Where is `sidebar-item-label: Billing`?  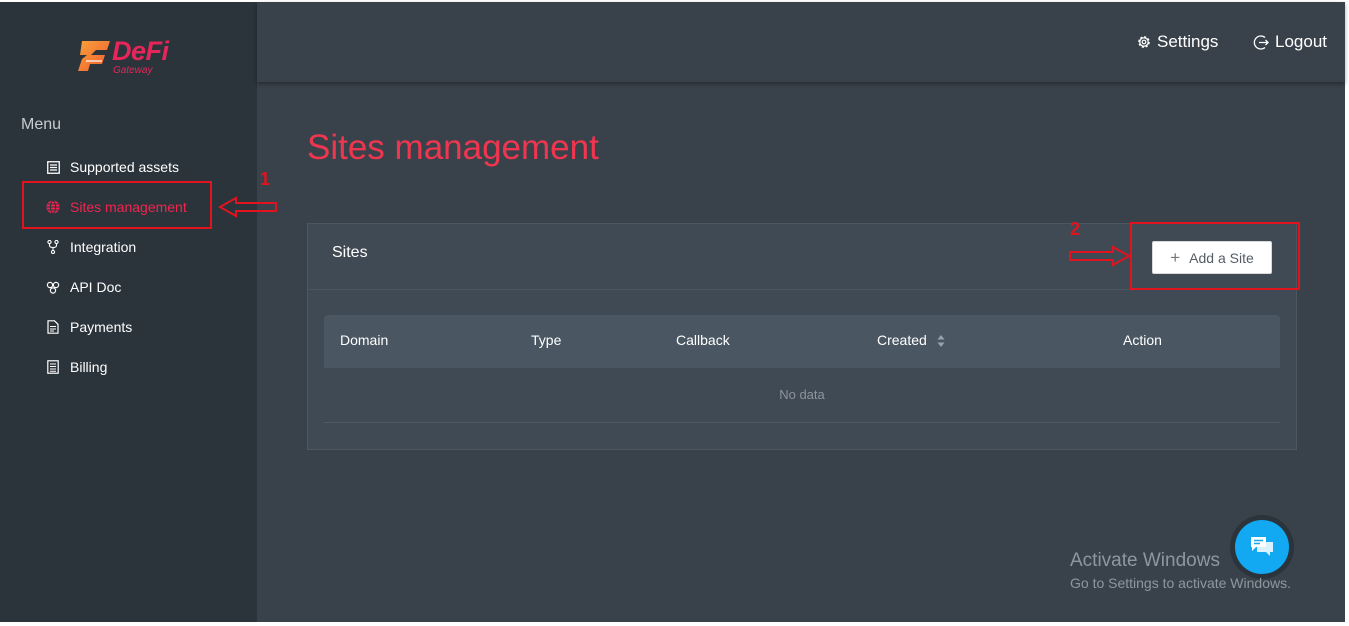 sidebar-item-label: Billing is located at coordinates (89, 367).